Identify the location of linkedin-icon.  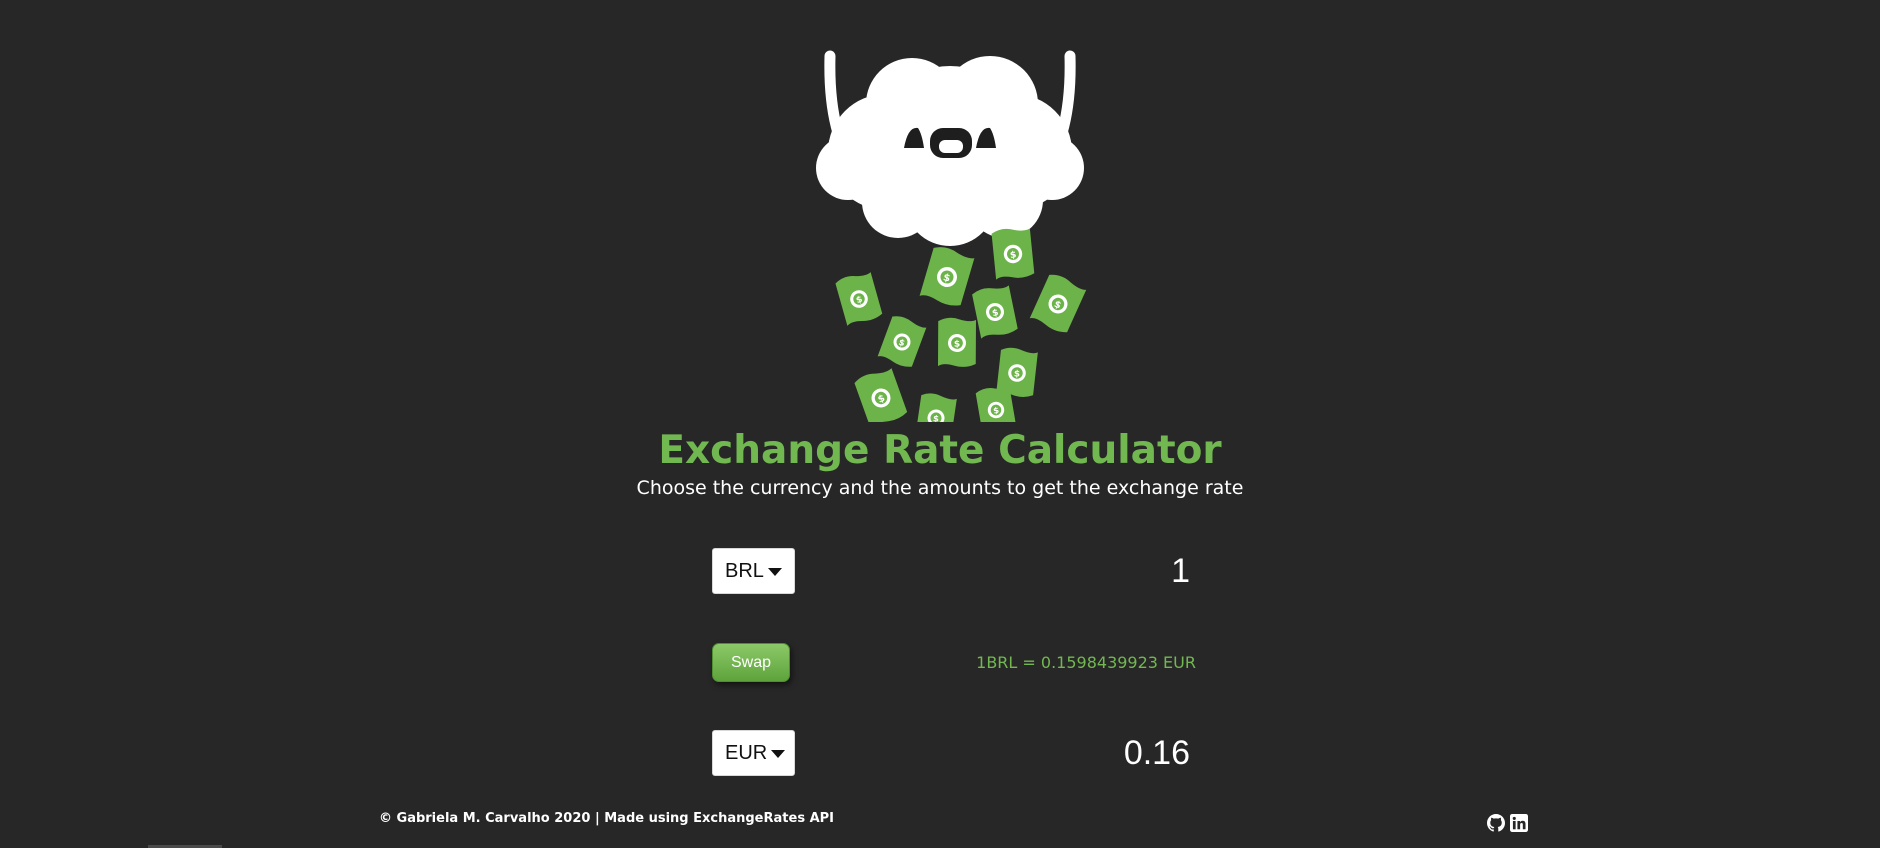
(1519, 823).